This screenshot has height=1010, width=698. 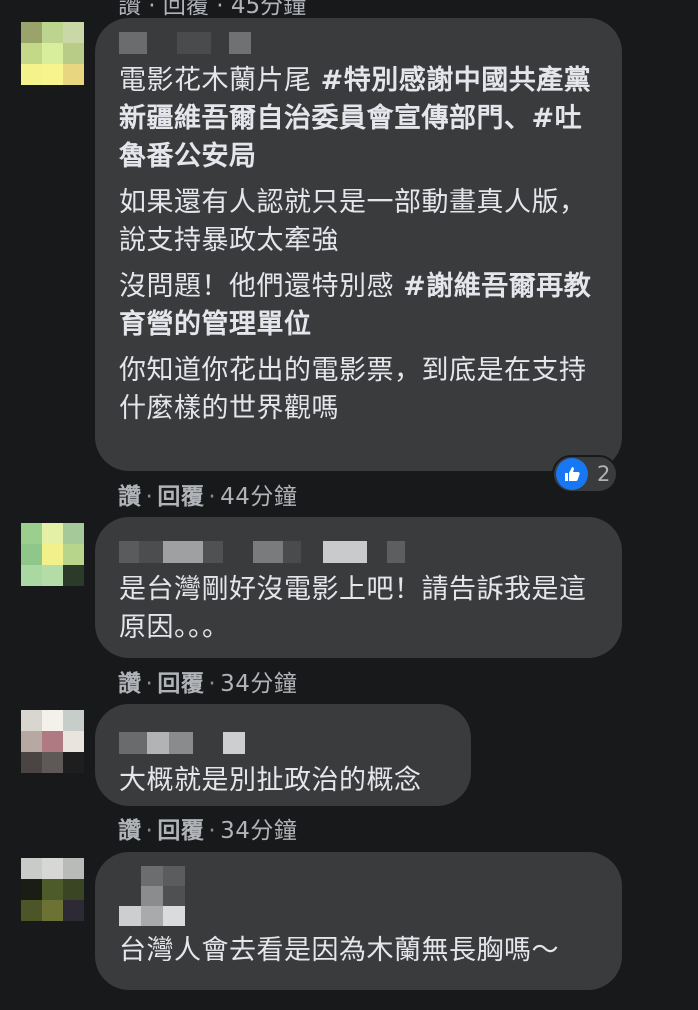 What do you see at coordinates (258, 497) in the screenshot?
I see `timestamp: 44分鐘` at bounding box center [258, 497].